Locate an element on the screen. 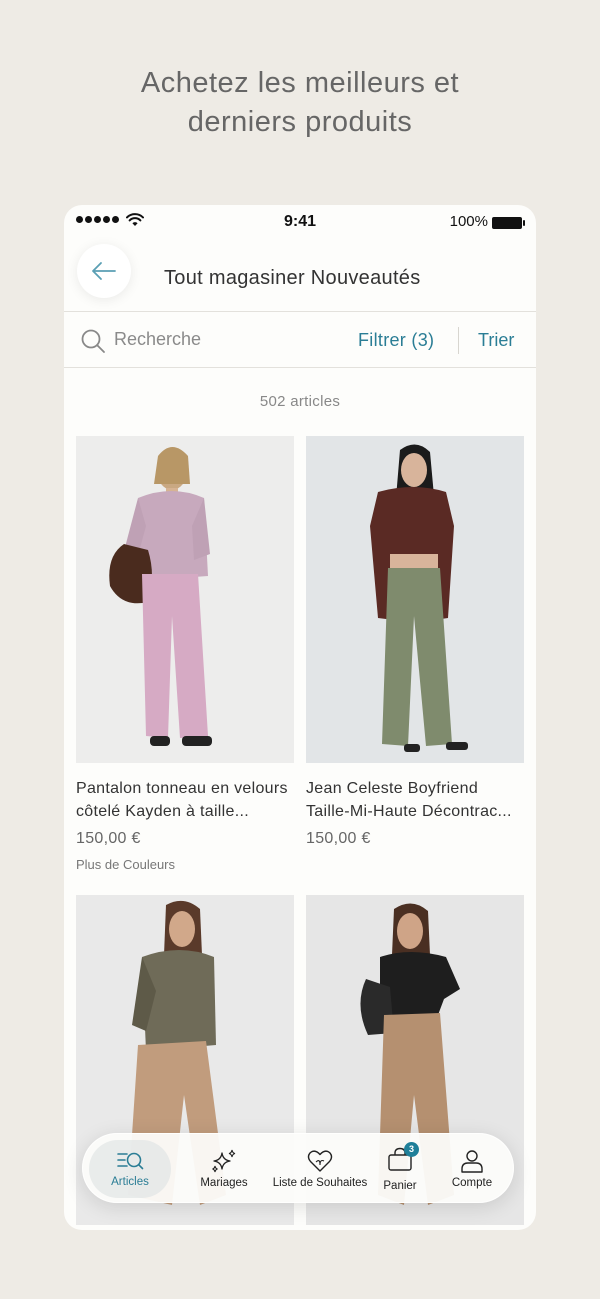 The height and width of the screenshot is (1299, 600). search-icon is located at coordinates (93, 341).